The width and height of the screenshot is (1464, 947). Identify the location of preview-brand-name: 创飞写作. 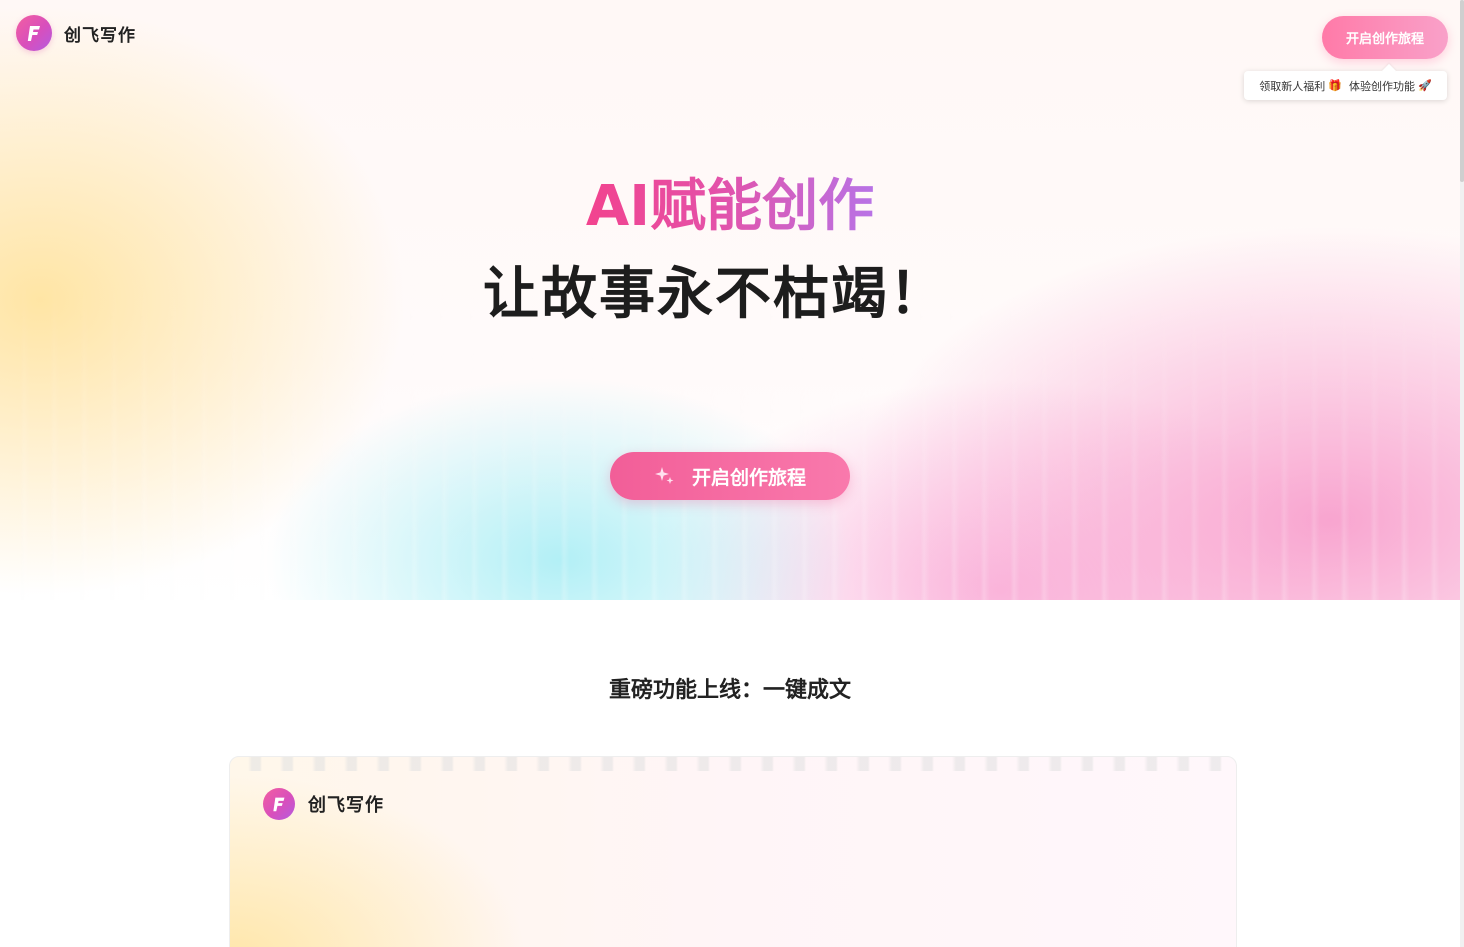
(346, 805).